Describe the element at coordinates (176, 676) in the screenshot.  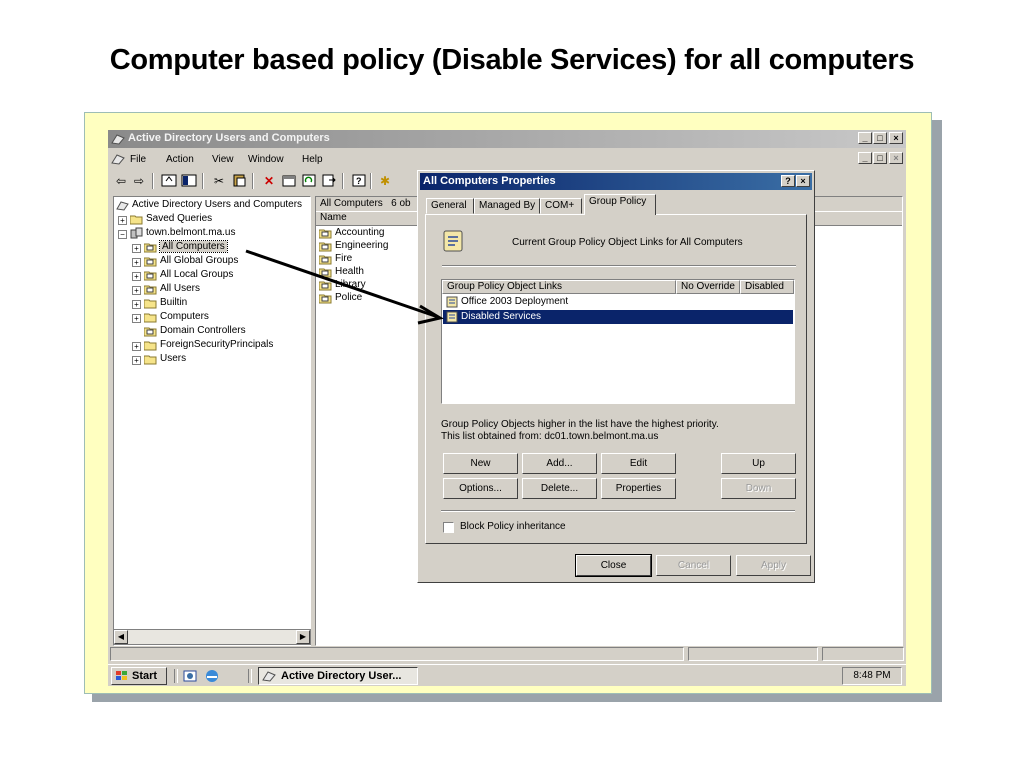
I see `quicklaunch-separator` at that location.